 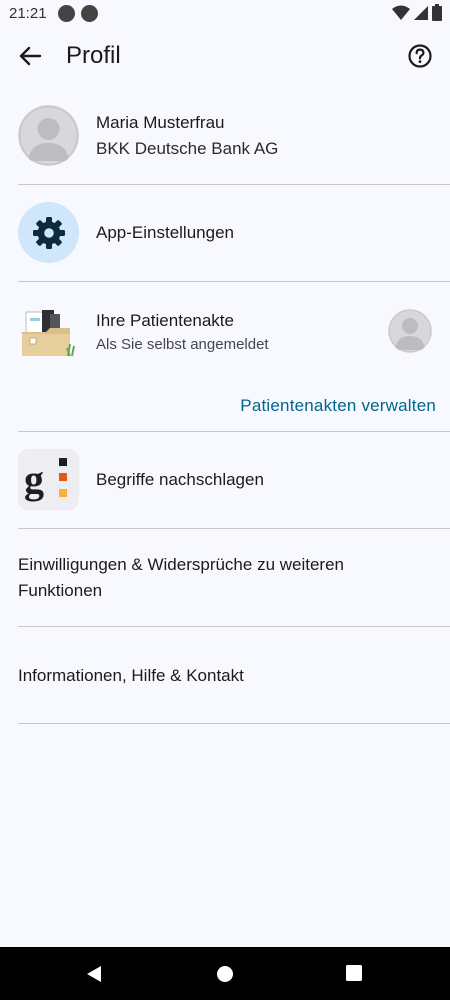 I want to click on settings-label: App-Einstellungen, so click(x=165, y=232).